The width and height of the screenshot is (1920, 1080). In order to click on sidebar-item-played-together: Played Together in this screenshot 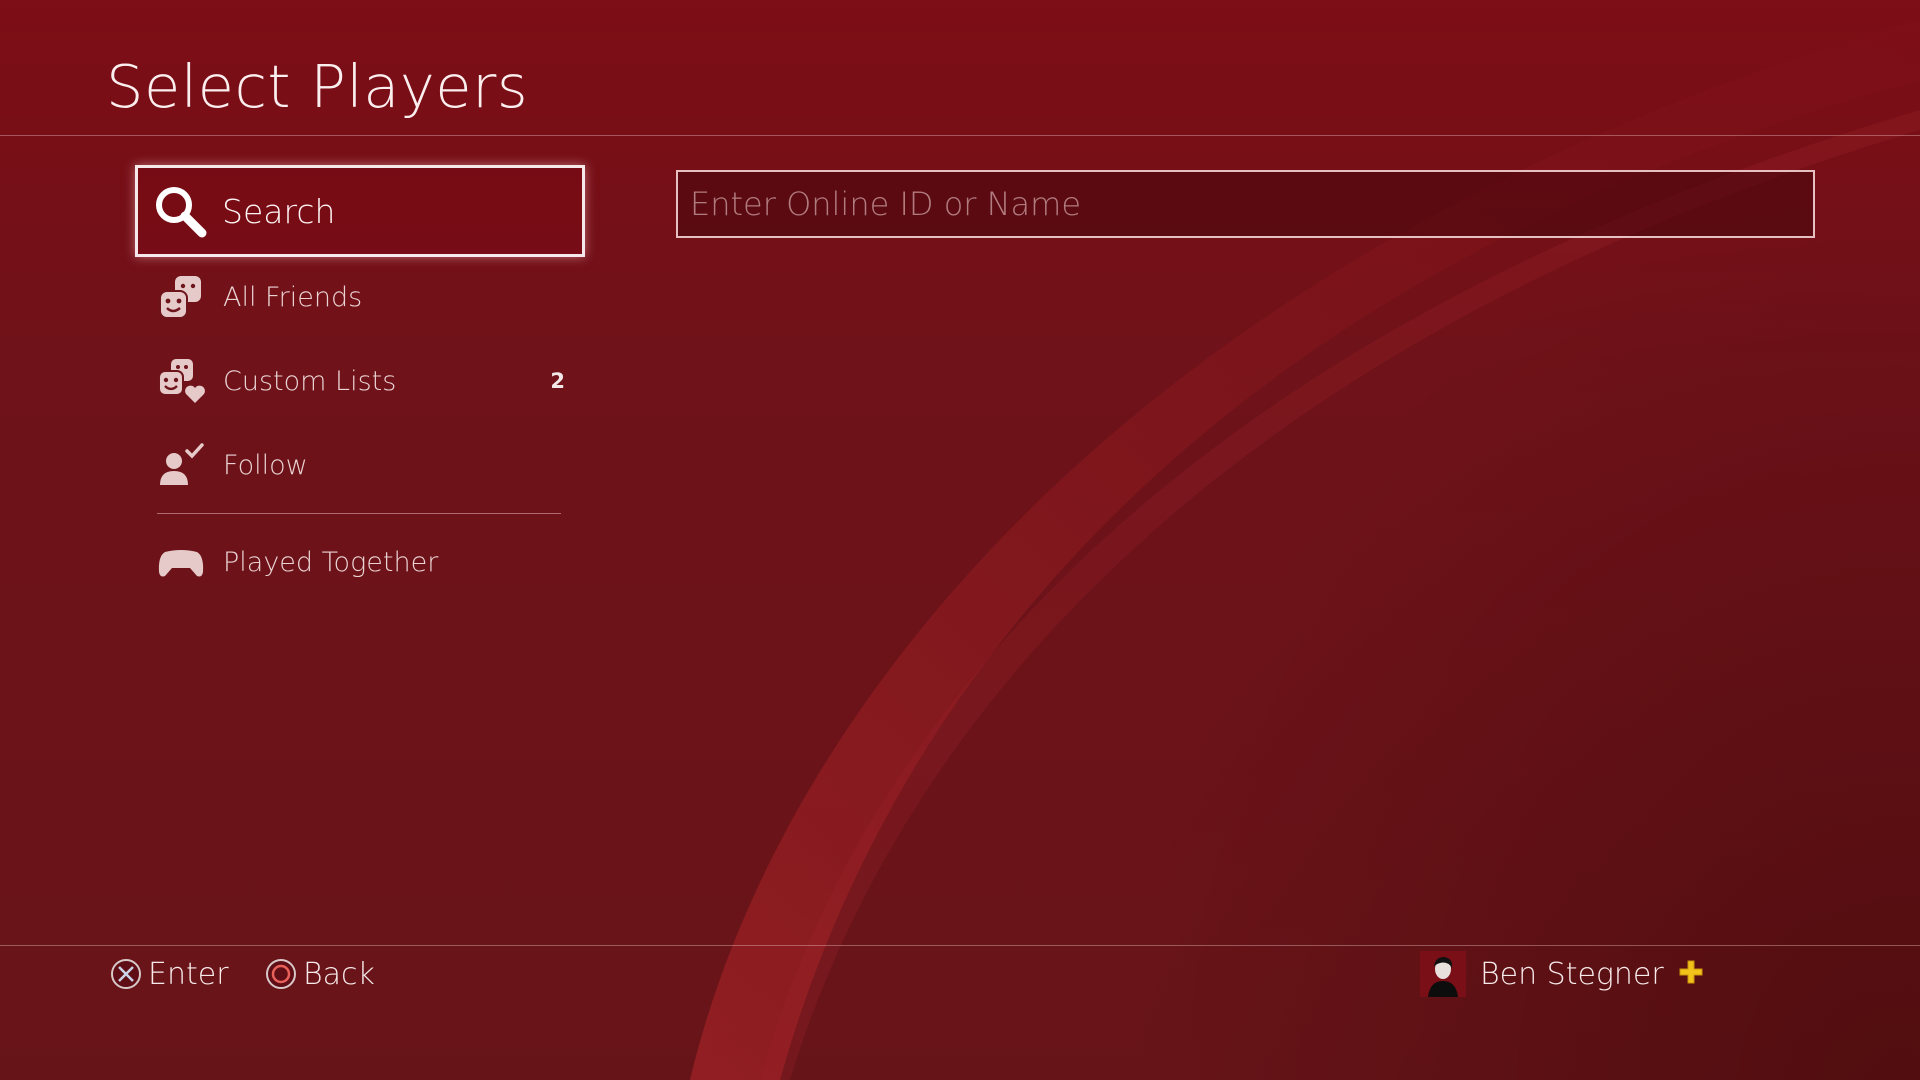, I will do `click(360, 562)`.